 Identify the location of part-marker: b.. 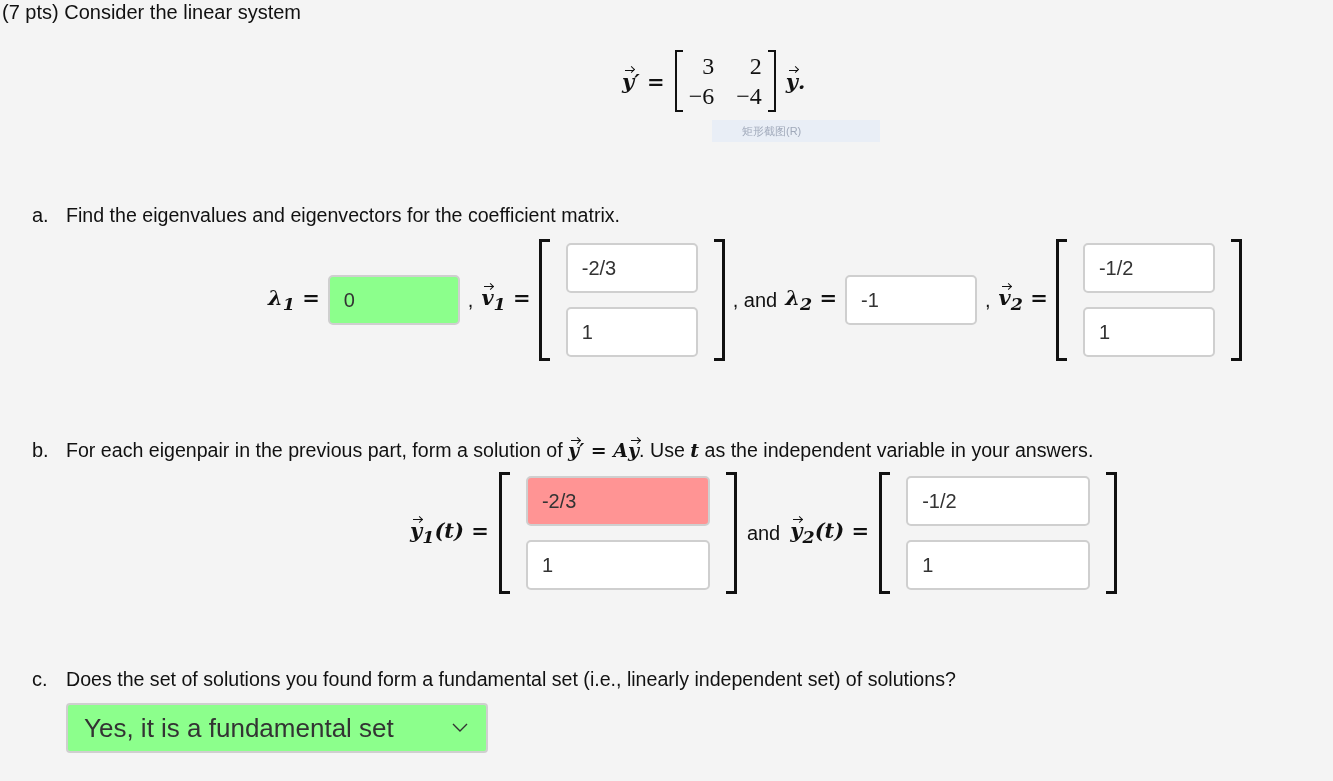
(41, 450).